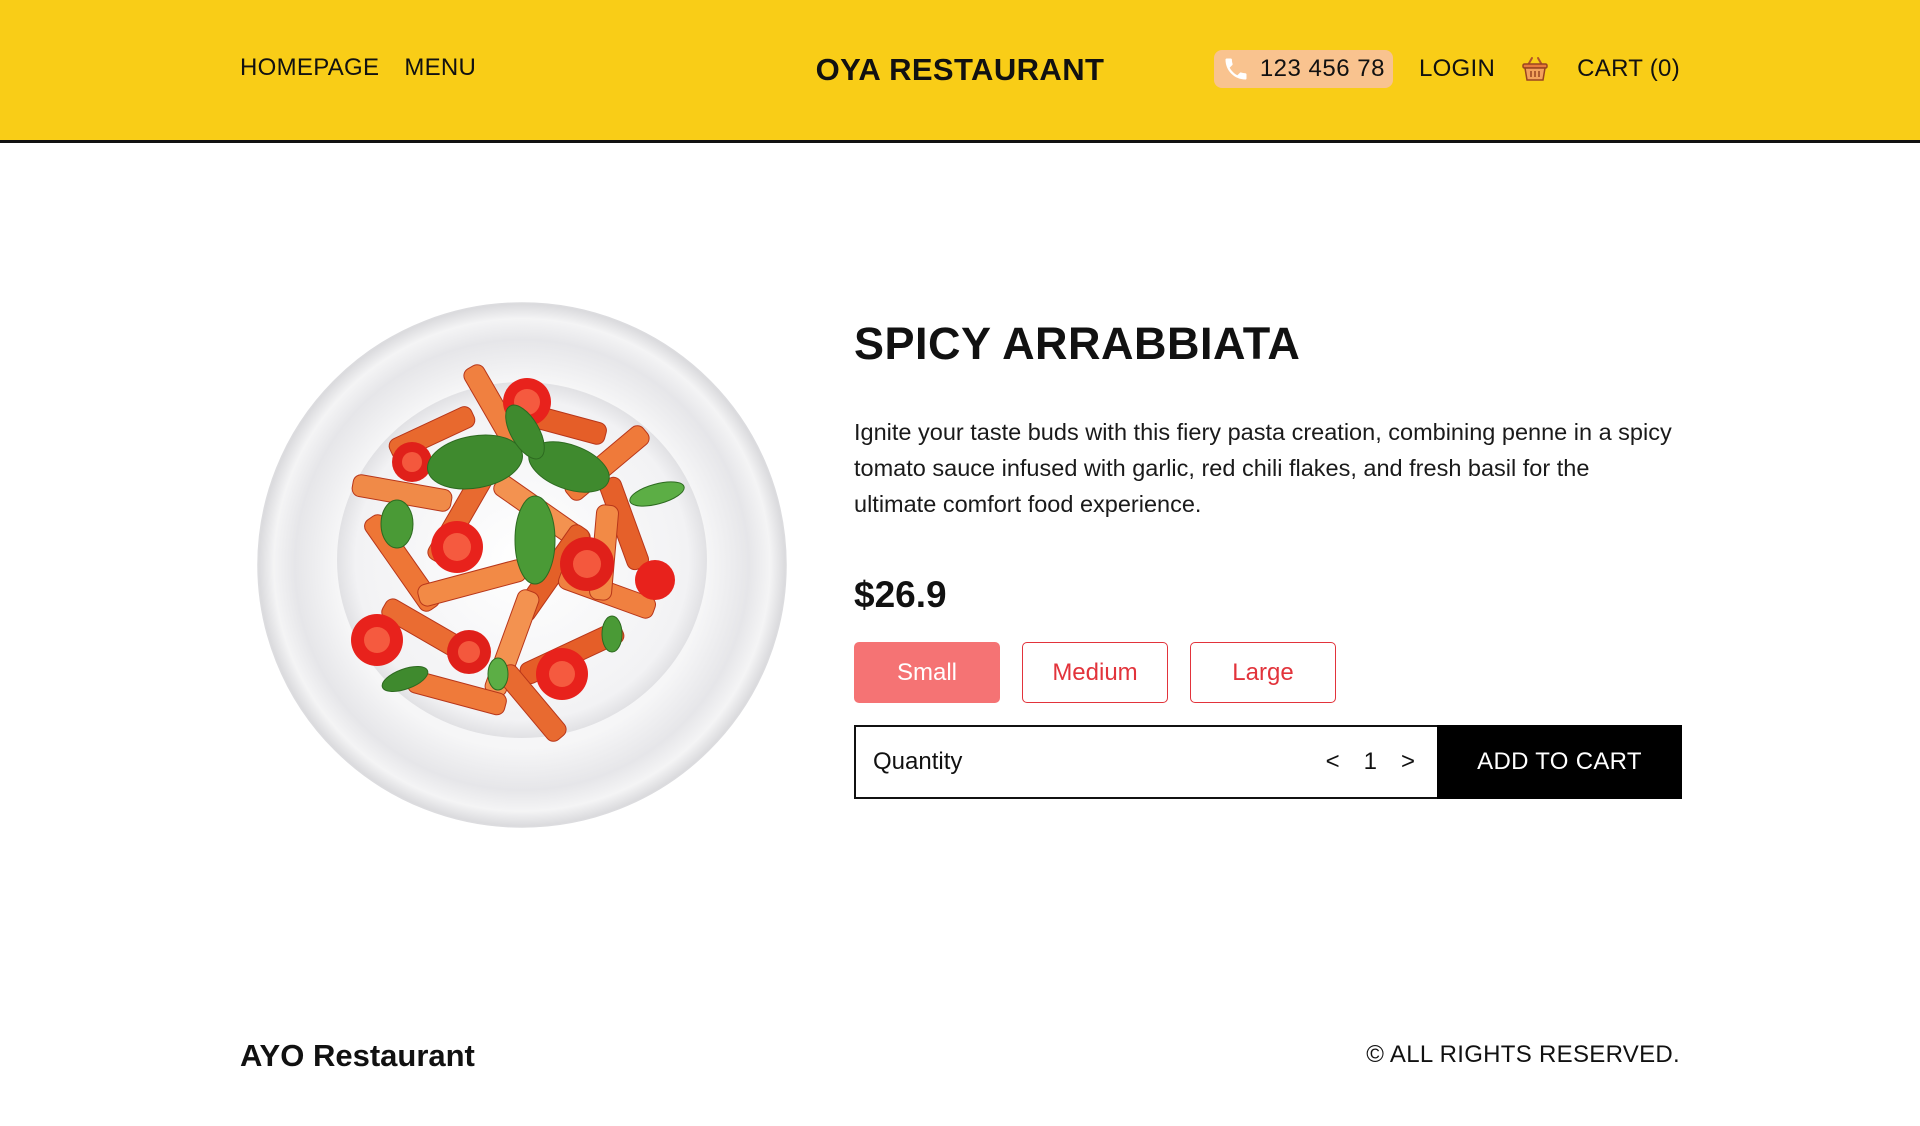 The height and width of the screenshot is (1126, 1920). What do you see at coordinates (1095, 672) in the screenshot?
I see `size-medium-button: Medium` at bounding box center [1095, 672].